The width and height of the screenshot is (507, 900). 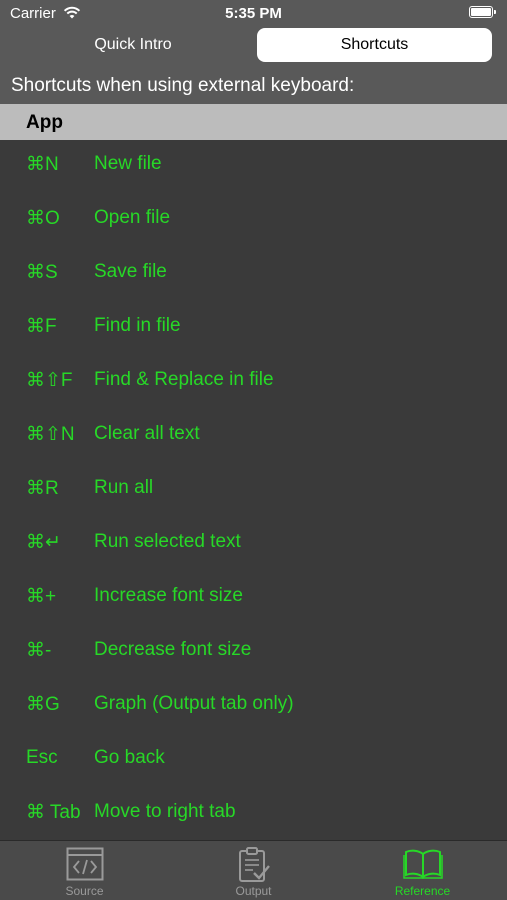 What do you see at coordinates (253, 761) in the screenshot?
I see `shortcut-row: Esc Go back` at bounding box center [253, 761].